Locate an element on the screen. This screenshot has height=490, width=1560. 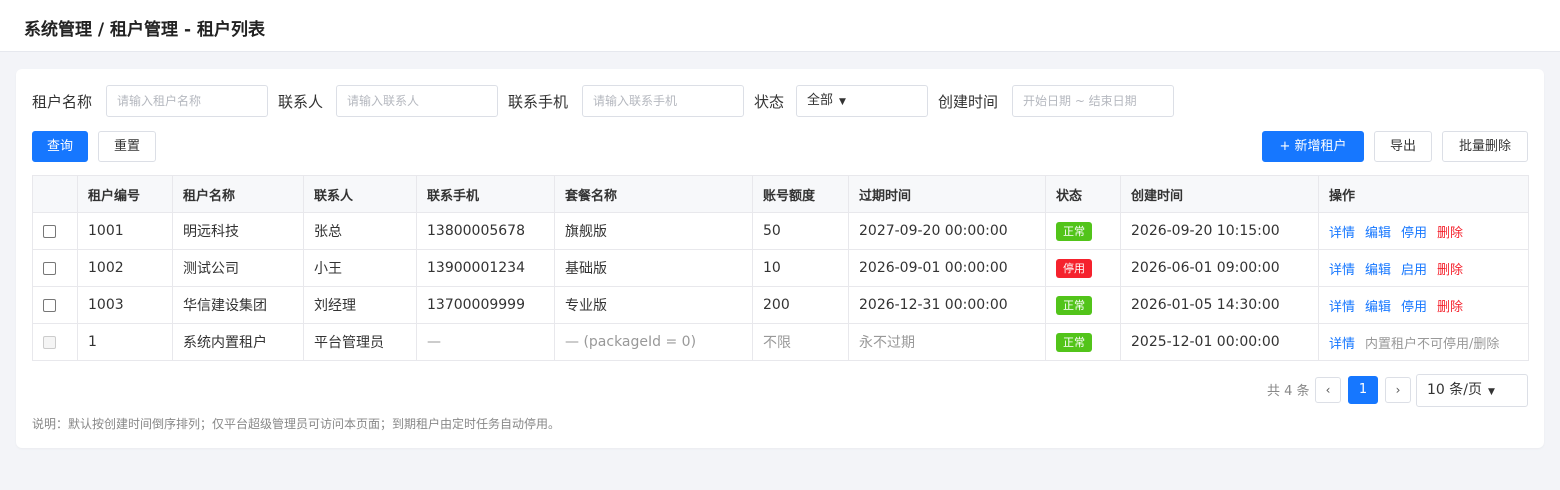
cell-expire: 2026-12-31 00:00:00 is located at coordinates (947, 305).